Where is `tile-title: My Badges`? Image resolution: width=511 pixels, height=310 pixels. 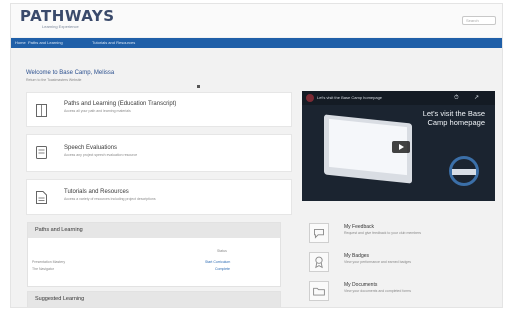
tile-title: My Badges is located at coordinates (357, 256).